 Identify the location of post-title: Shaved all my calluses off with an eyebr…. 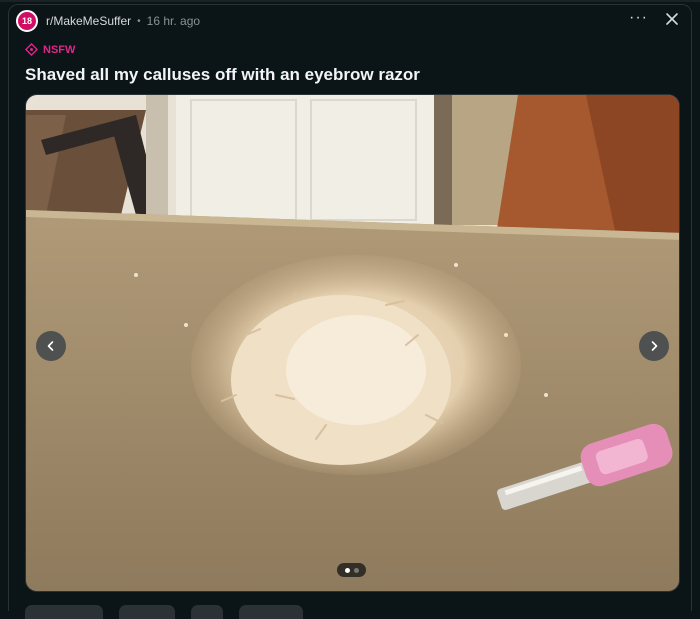
(222, 75).